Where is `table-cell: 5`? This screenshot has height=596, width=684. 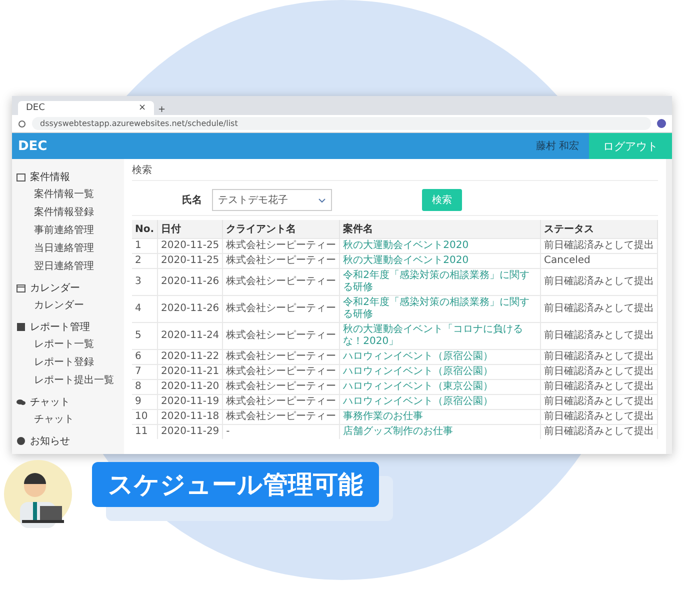
table-cell: 5 is located at coordinates (145, 336).